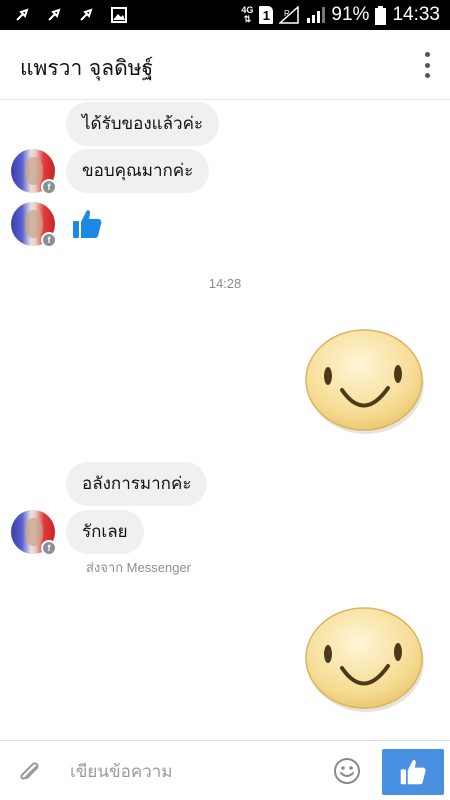  I want to click on message-timestamp: 14:28, so click(225, 283).